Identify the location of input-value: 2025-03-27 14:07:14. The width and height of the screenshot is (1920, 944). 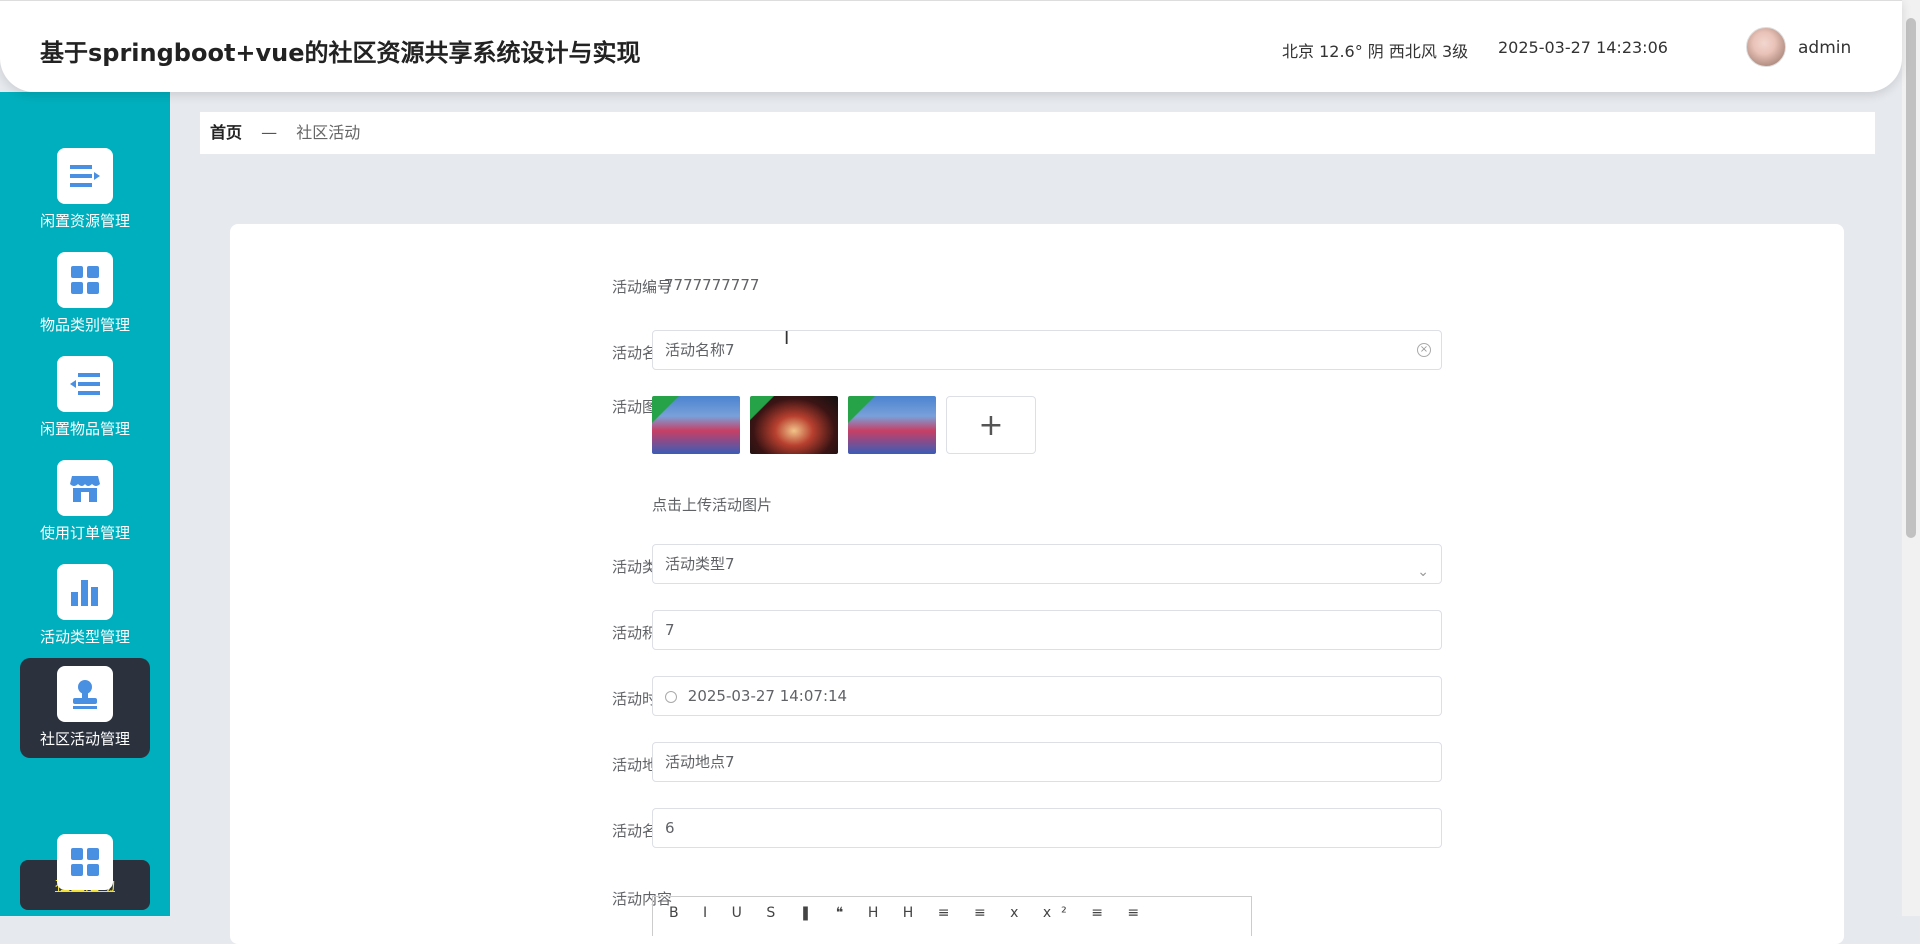
(767, 696).